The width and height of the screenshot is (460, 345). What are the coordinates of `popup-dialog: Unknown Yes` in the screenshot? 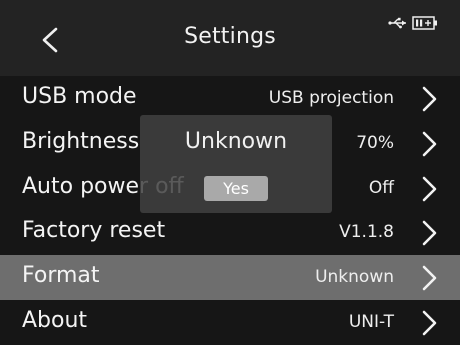 It's located at (236, 164).